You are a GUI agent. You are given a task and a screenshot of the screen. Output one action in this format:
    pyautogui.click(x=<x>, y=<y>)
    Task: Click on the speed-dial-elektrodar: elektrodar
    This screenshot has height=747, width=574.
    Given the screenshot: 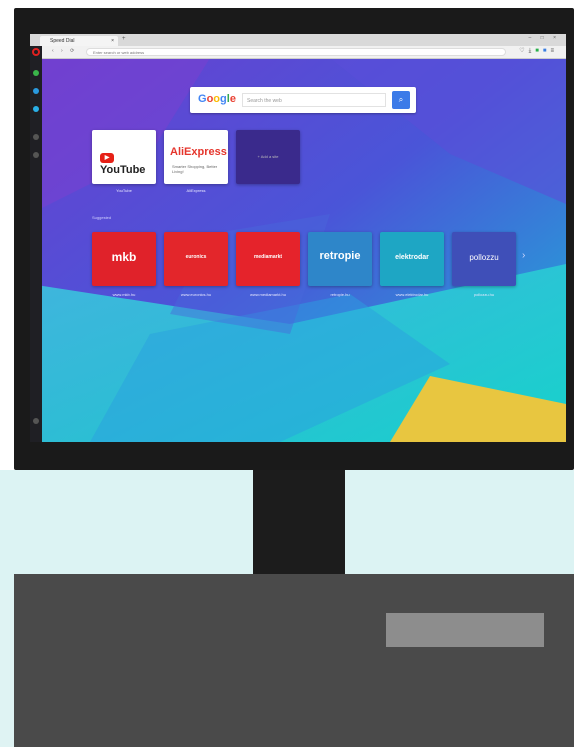 What is the action you would take?
    pyautogui.click(x=412, y=259)
    